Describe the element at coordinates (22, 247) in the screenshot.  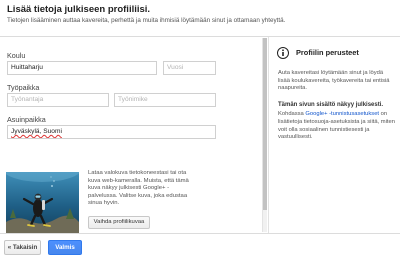
I see `back-button: « Takaisin` at that location.